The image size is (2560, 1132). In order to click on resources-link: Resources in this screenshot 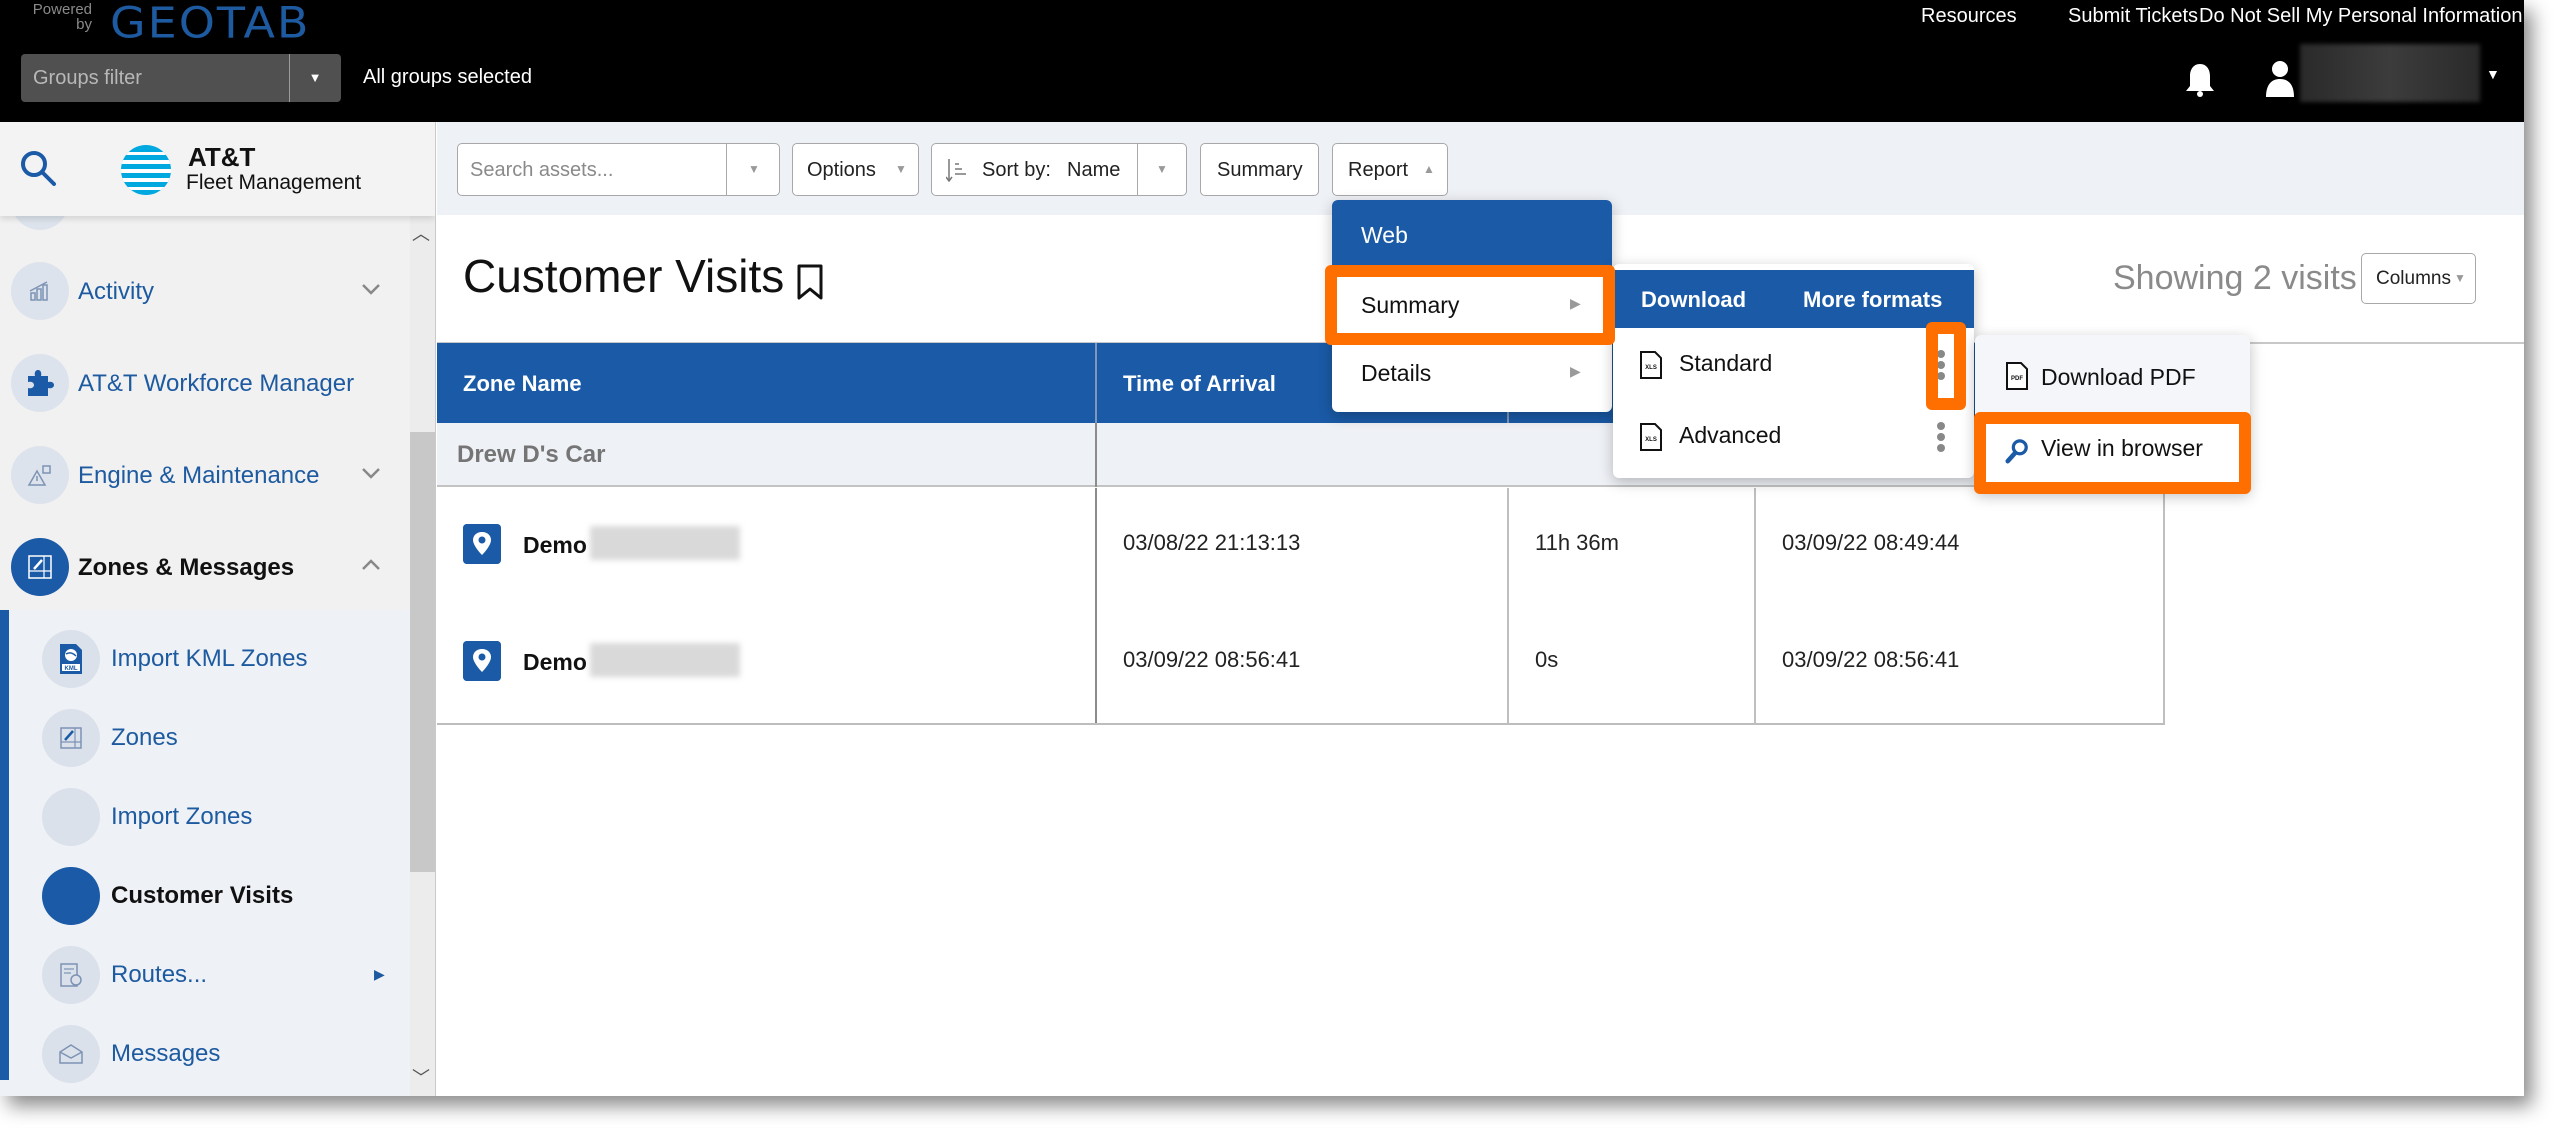, I will do `click(1969, 16)`.